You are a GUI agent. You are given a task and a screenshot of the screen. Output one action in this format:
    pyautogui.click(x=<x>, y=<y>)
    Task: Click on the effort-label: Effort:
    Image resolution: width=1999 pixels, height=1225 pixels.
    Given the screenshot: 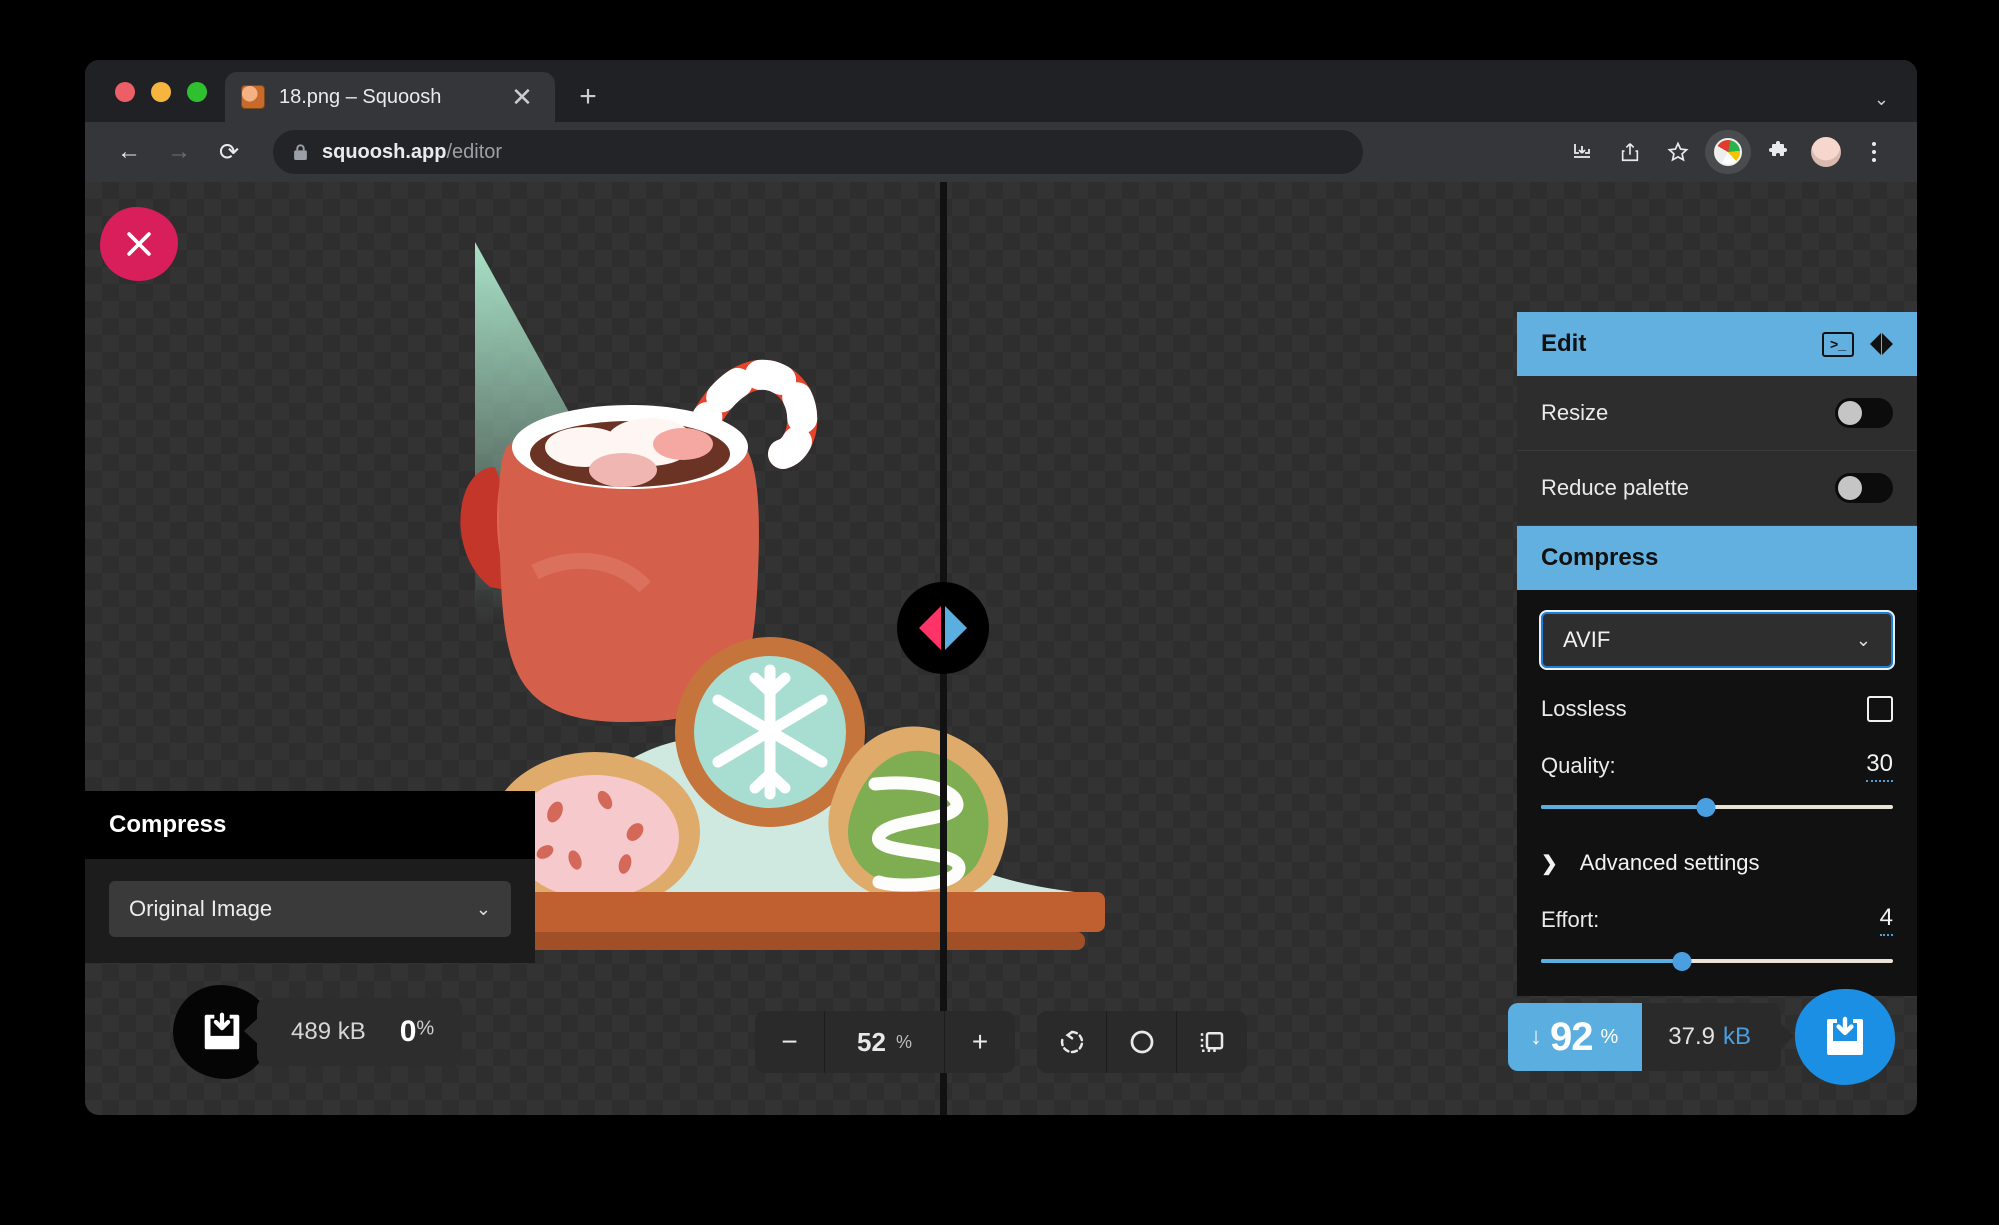 What is the action you would take?
    pyautogui.click(x=1570, y=919)
    